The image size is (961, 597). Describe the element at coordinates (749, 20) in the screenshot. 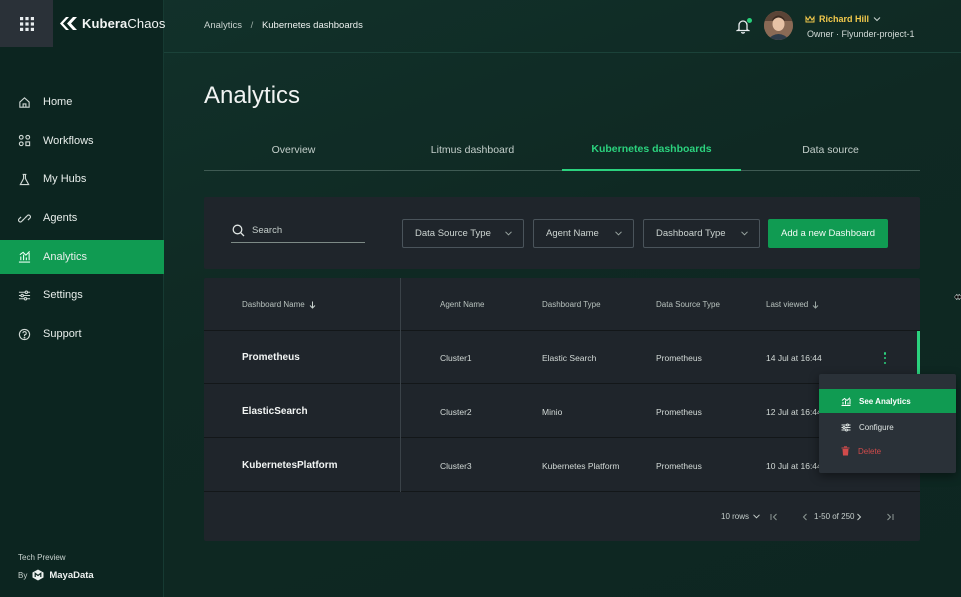

I see `notification-badge` at that location.